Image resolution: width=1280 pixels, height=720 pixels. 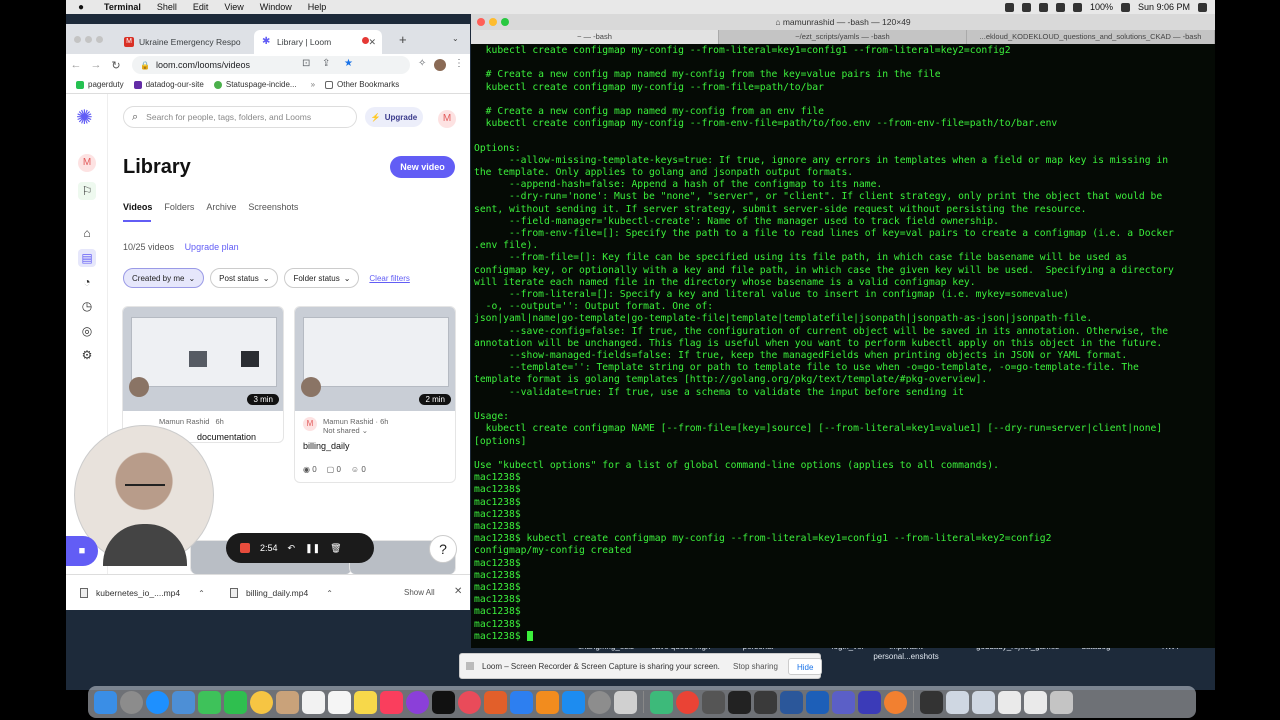 What do you see at coordinates (203, 65) in the screenshot?
I see `url-text: loom.com/looms/videos` at bounding box center [203, 65].